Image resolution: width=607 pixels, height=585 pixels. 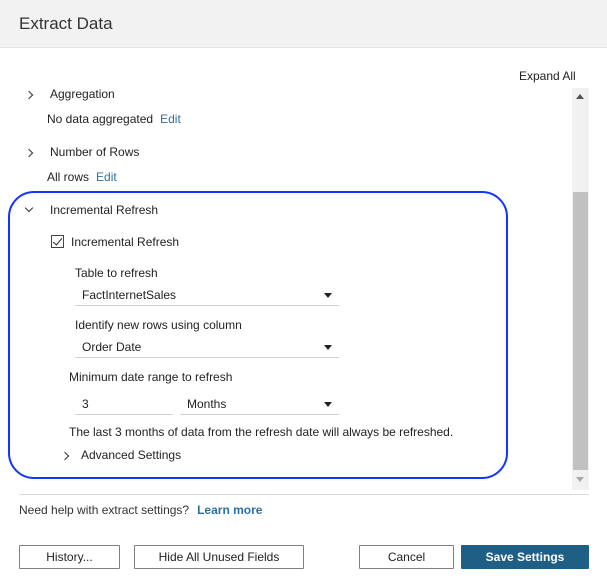 I want to click on dialog-title: Extract Data, so click(x=66, y=23).